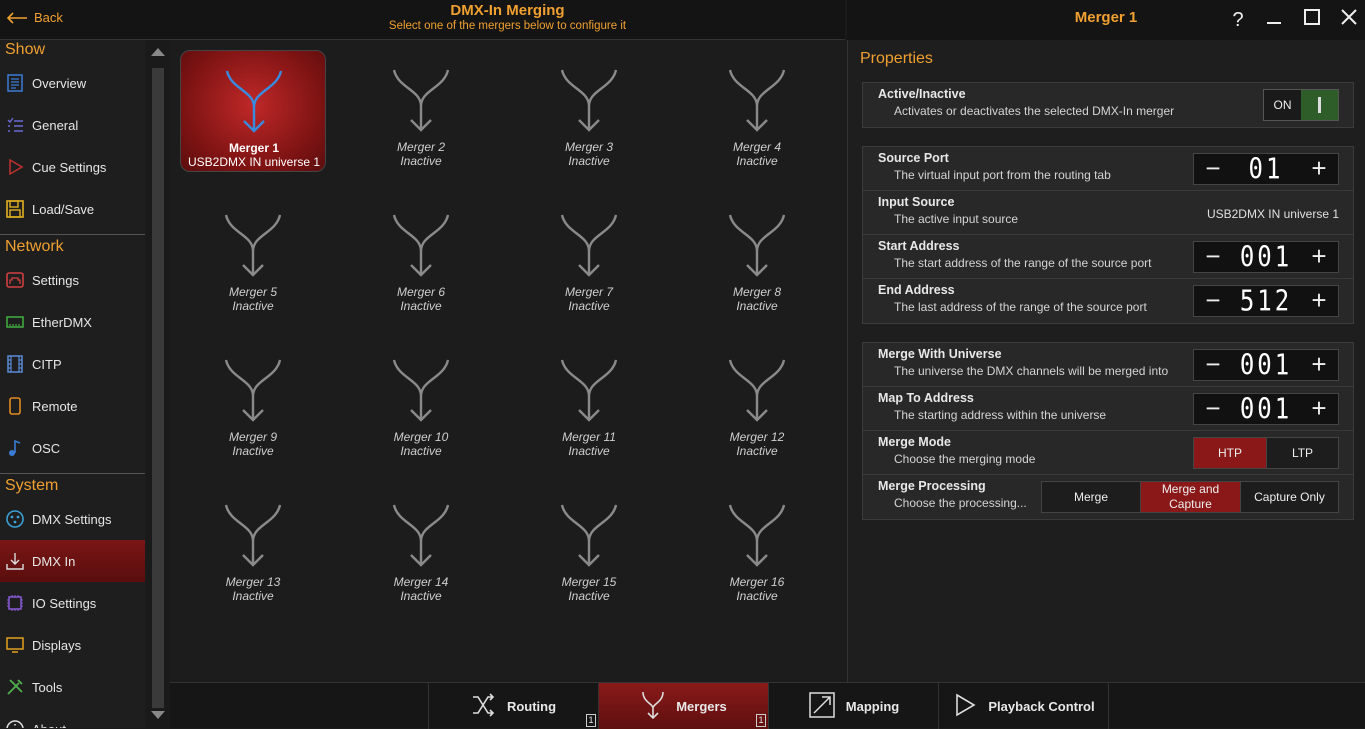 The width and height of the screenshot is (1365, 729). Describe the element at coordinates (1301, 105) in the screenshot. I see `active-toggle: ON` at that location.